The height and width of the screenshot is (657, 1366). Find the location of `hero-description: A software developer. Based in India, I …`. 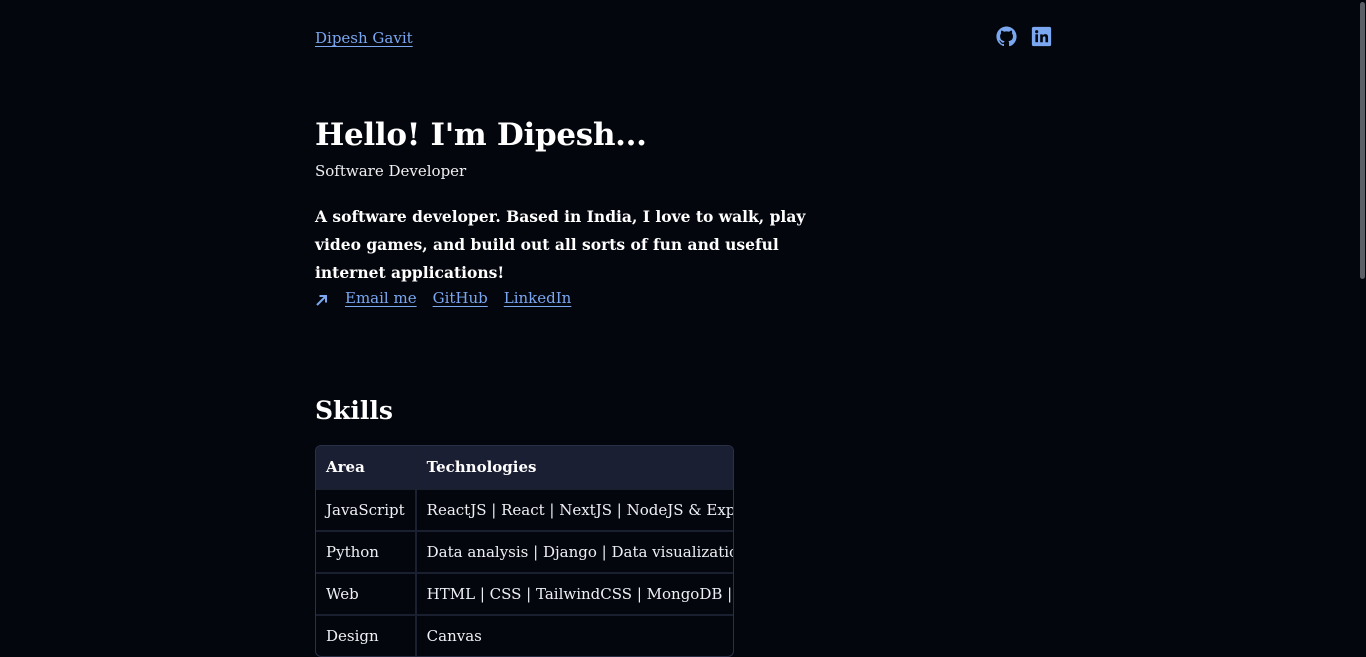

hero-description: A software developer. Based in India, I … is located at coordinates (560, 244).